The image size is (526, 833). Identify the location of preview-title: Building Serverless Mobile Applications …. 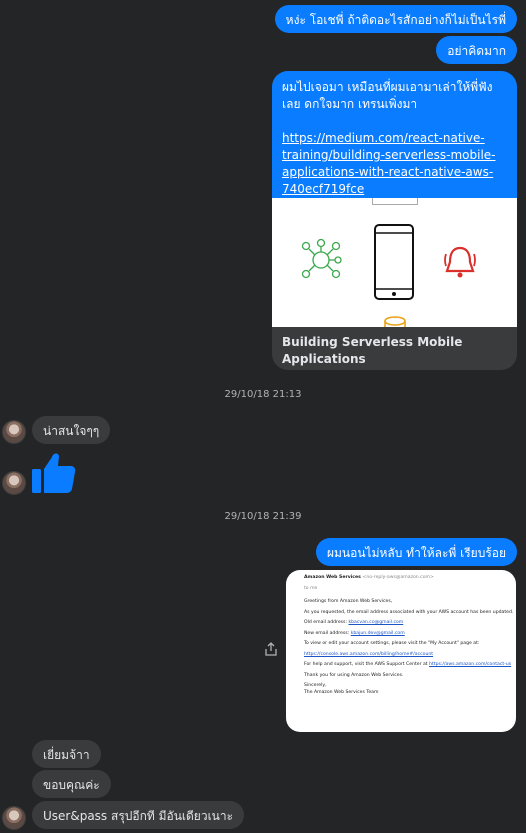
(372, 352).